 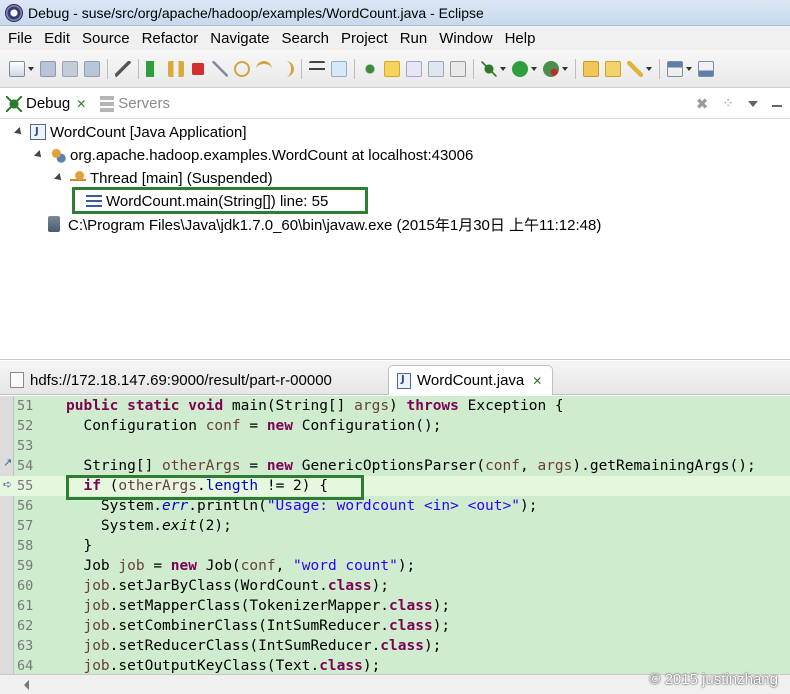 I want to click on drop-to-frame-icon, so click(x=317, y=68).